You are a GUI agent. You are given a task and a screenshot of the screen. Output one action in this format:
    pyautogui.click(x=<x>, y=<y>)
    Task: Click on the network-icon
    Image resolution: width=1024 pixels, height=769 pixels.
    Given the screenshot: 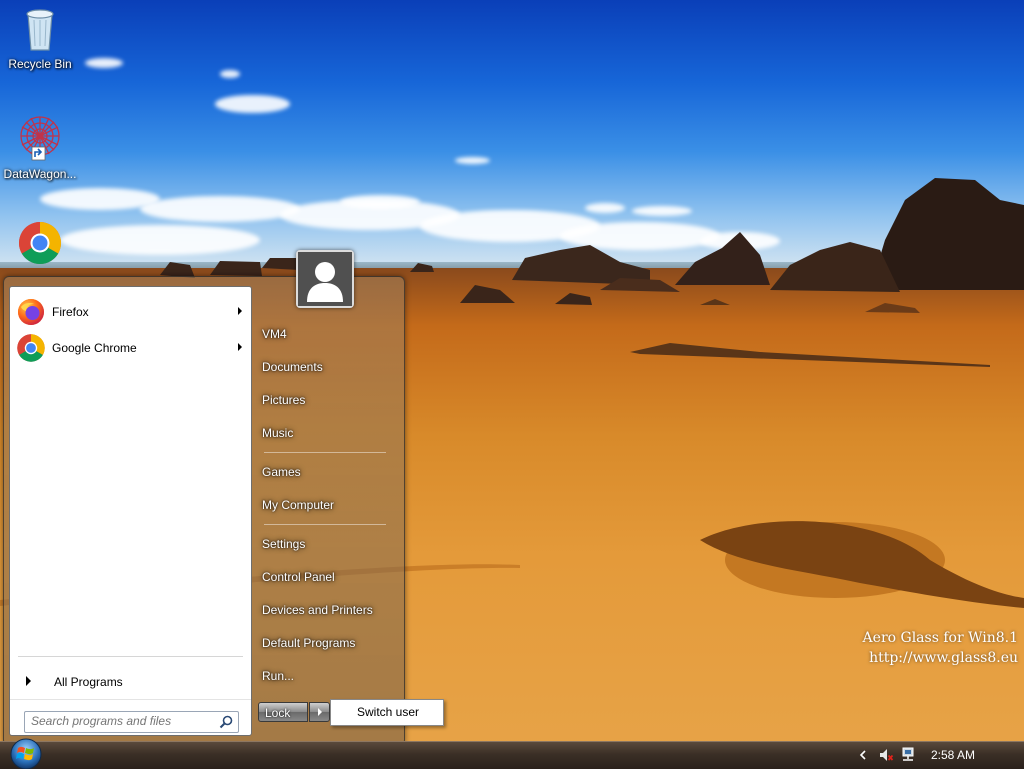 What is the action you would take?
    pyautogui.click(x=908, y=755)
    